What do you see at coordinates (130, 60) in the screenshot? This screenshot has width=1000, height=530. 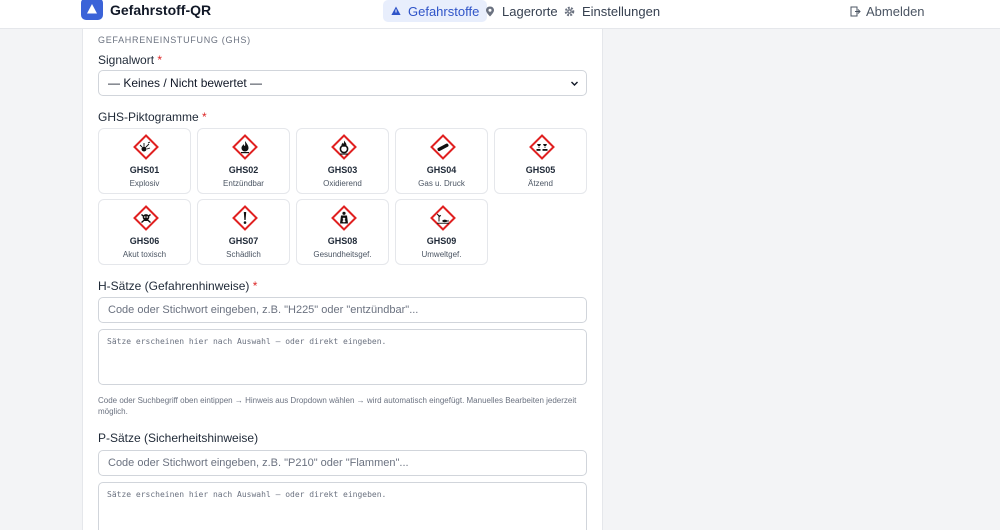 I see `signalwort-label: Signalwort *` at bounding box center [130, 60].